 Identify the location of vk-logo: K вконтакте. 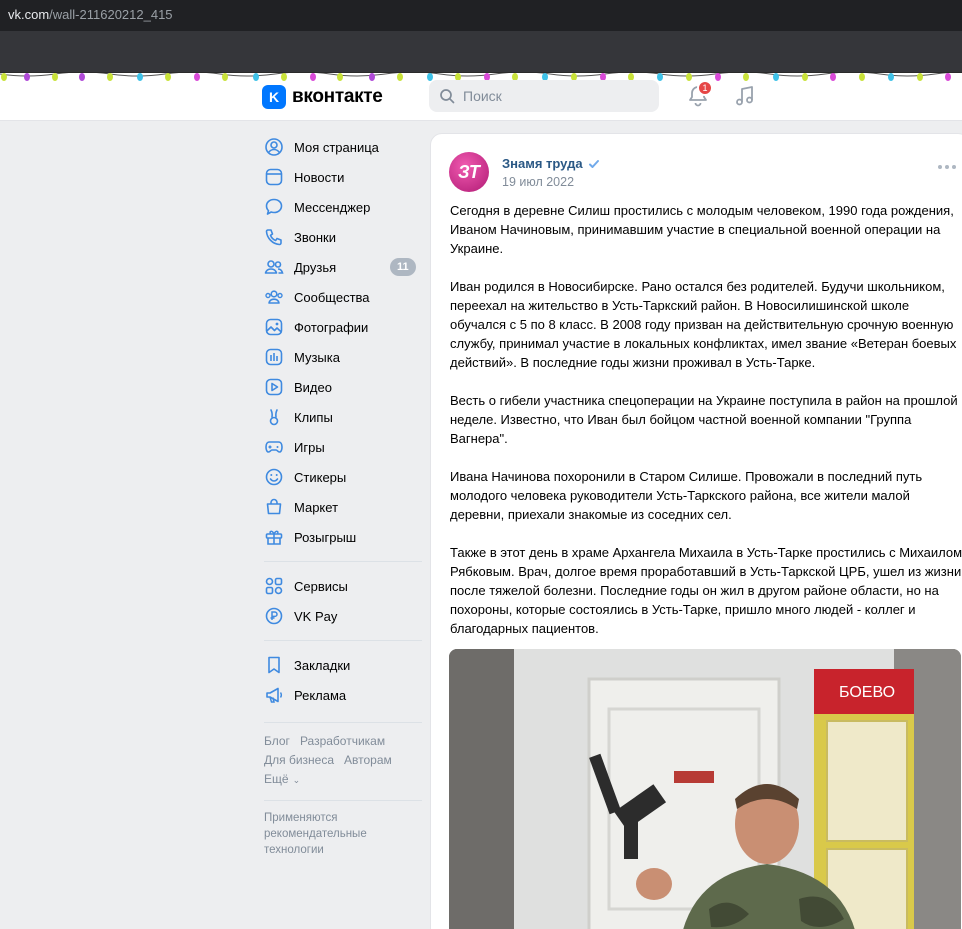
(322, 97).